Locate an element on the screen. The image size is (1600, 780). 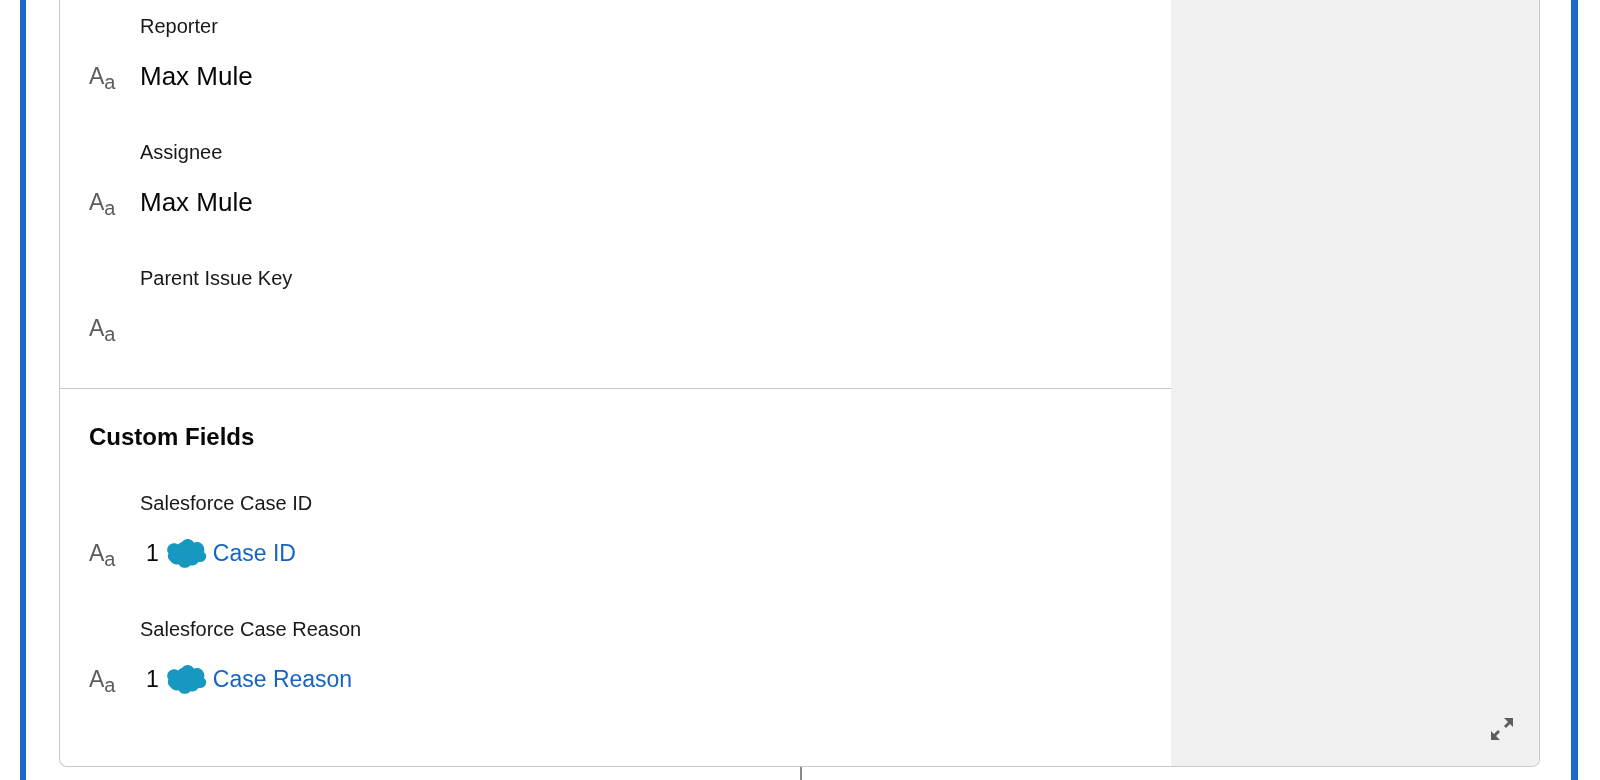
field-label: Reporter is located at coordinates (179, 26).